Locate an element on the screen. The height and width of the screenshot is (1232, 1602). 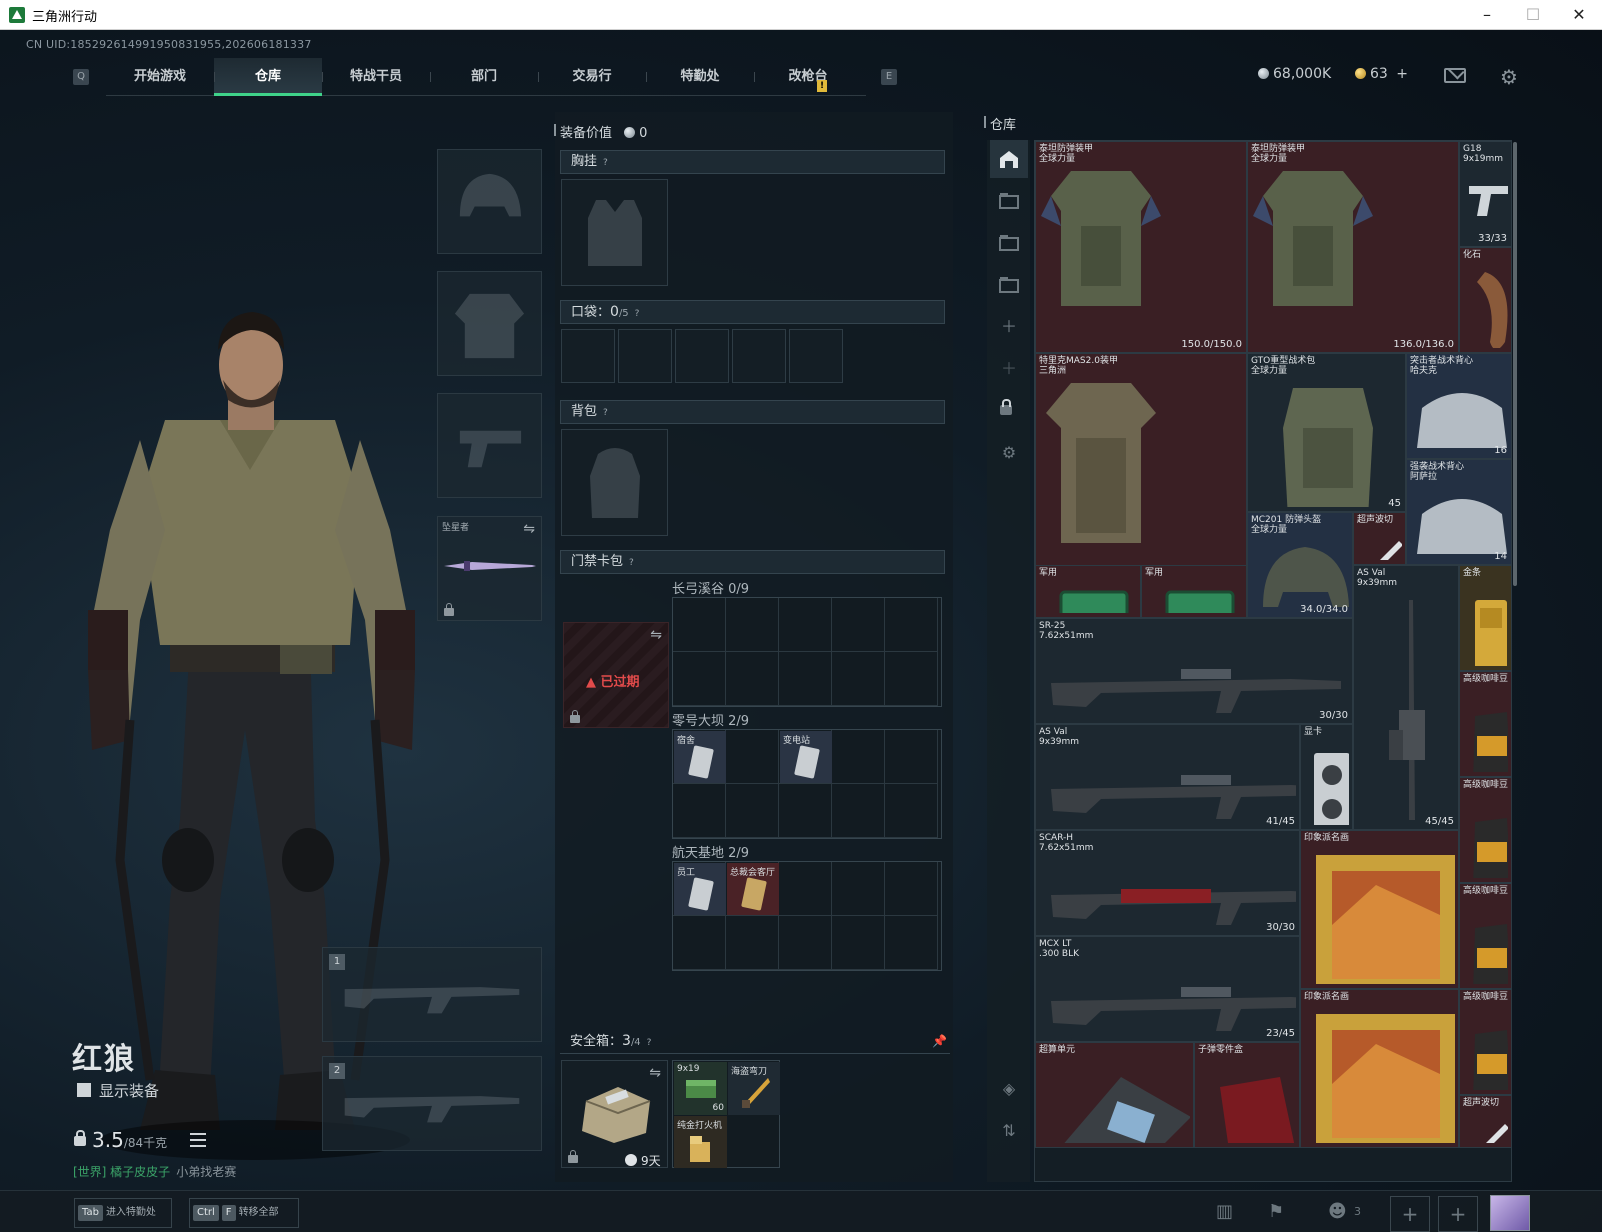
warehouse-item: AS Val 9x39mm 45/45 is located at coordinates (1406, 697).